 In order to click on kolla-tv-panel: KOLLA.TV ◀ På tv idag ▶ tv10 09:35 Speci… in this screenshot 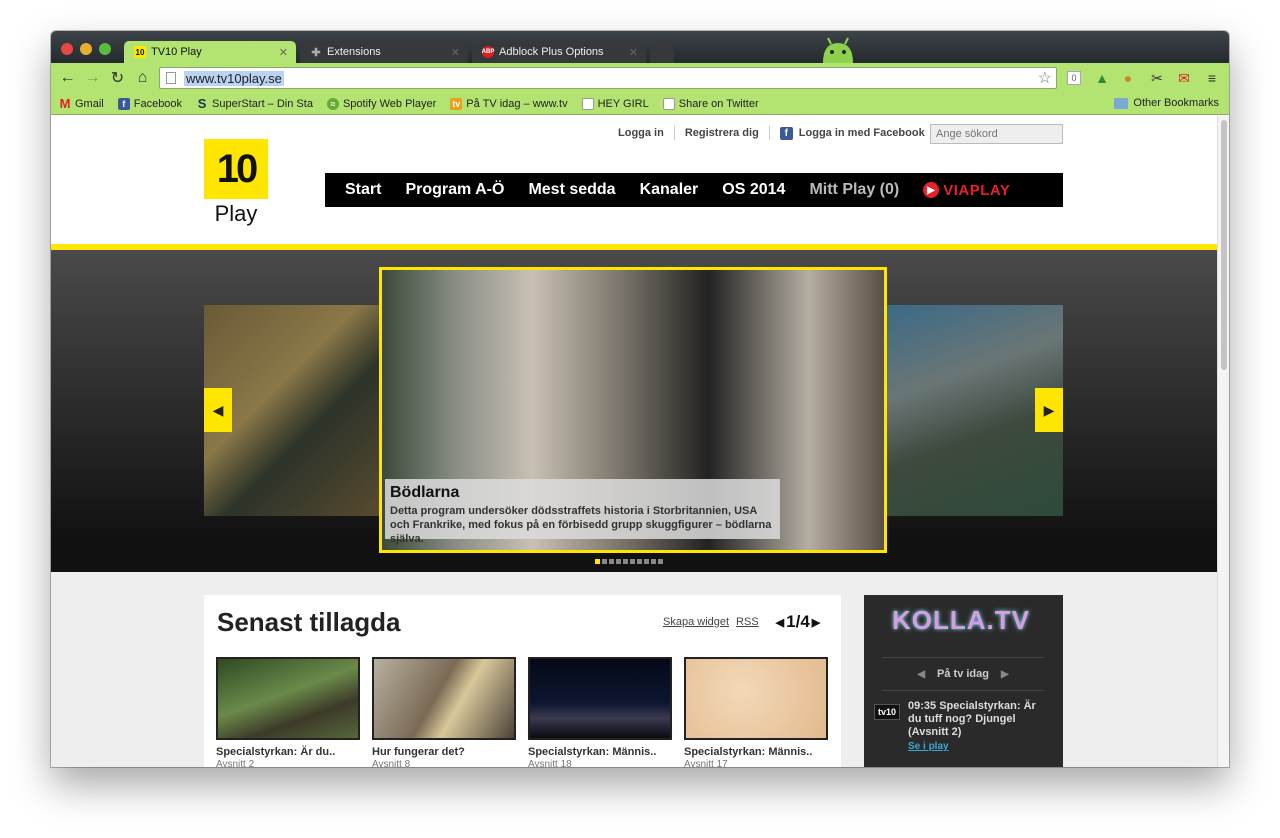, I will do `click(963, 681)`.